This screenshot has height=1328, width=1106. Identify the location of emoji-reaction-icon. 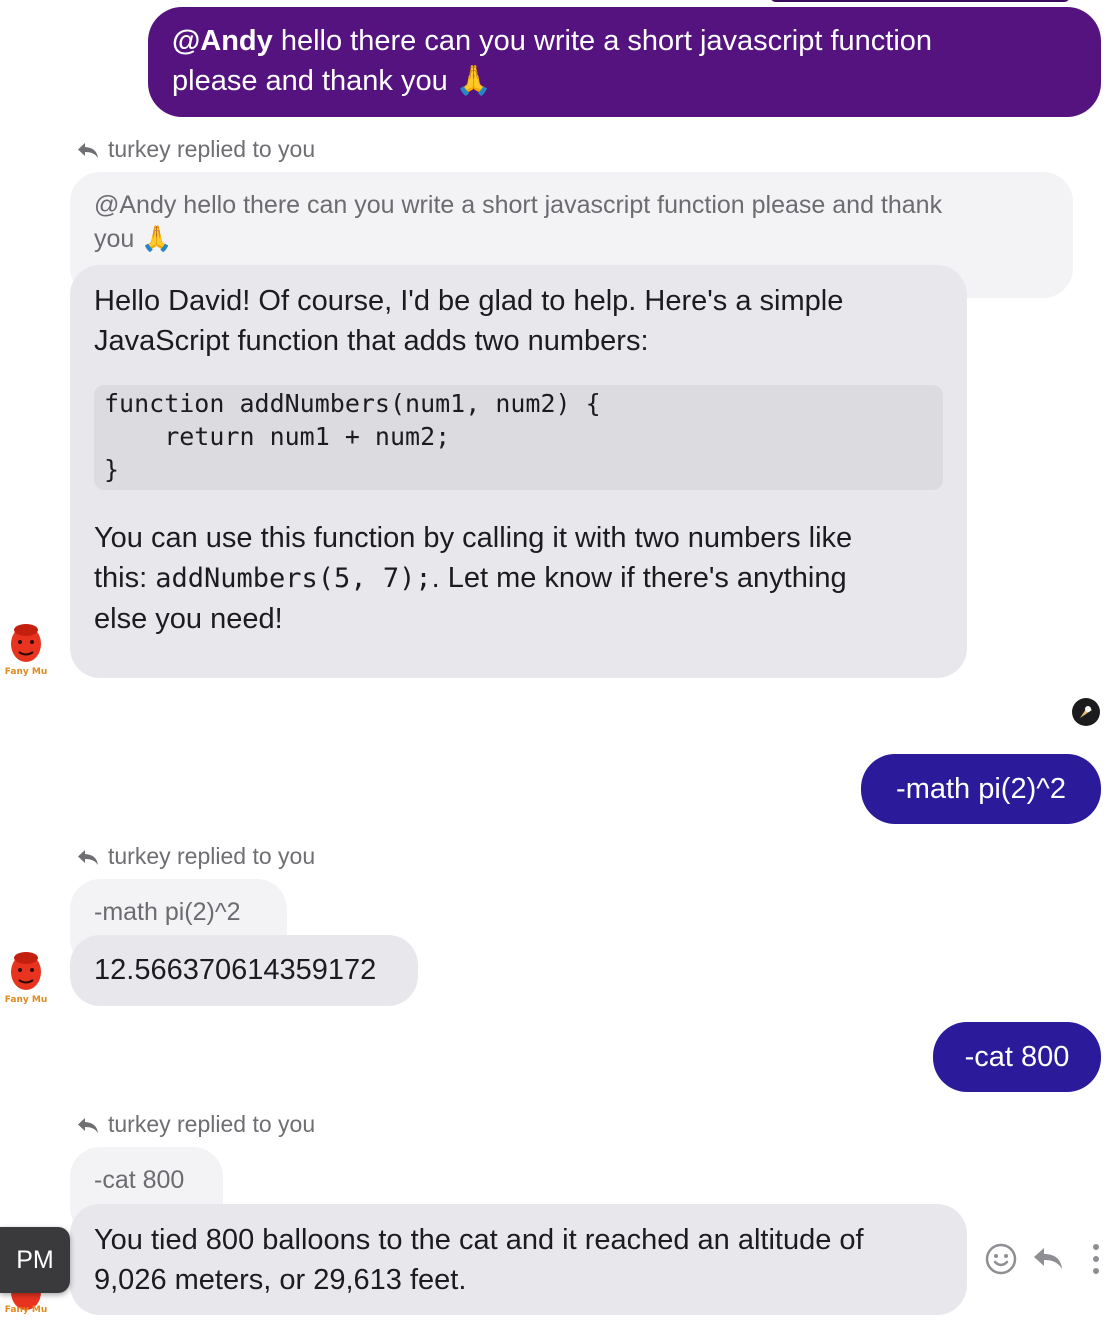
(1001, 1259).